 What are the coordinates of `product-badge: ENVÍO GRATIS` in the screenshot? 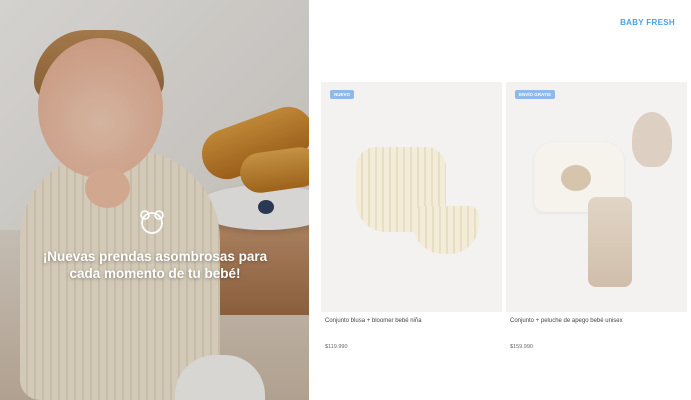 It's located at (535, 94).